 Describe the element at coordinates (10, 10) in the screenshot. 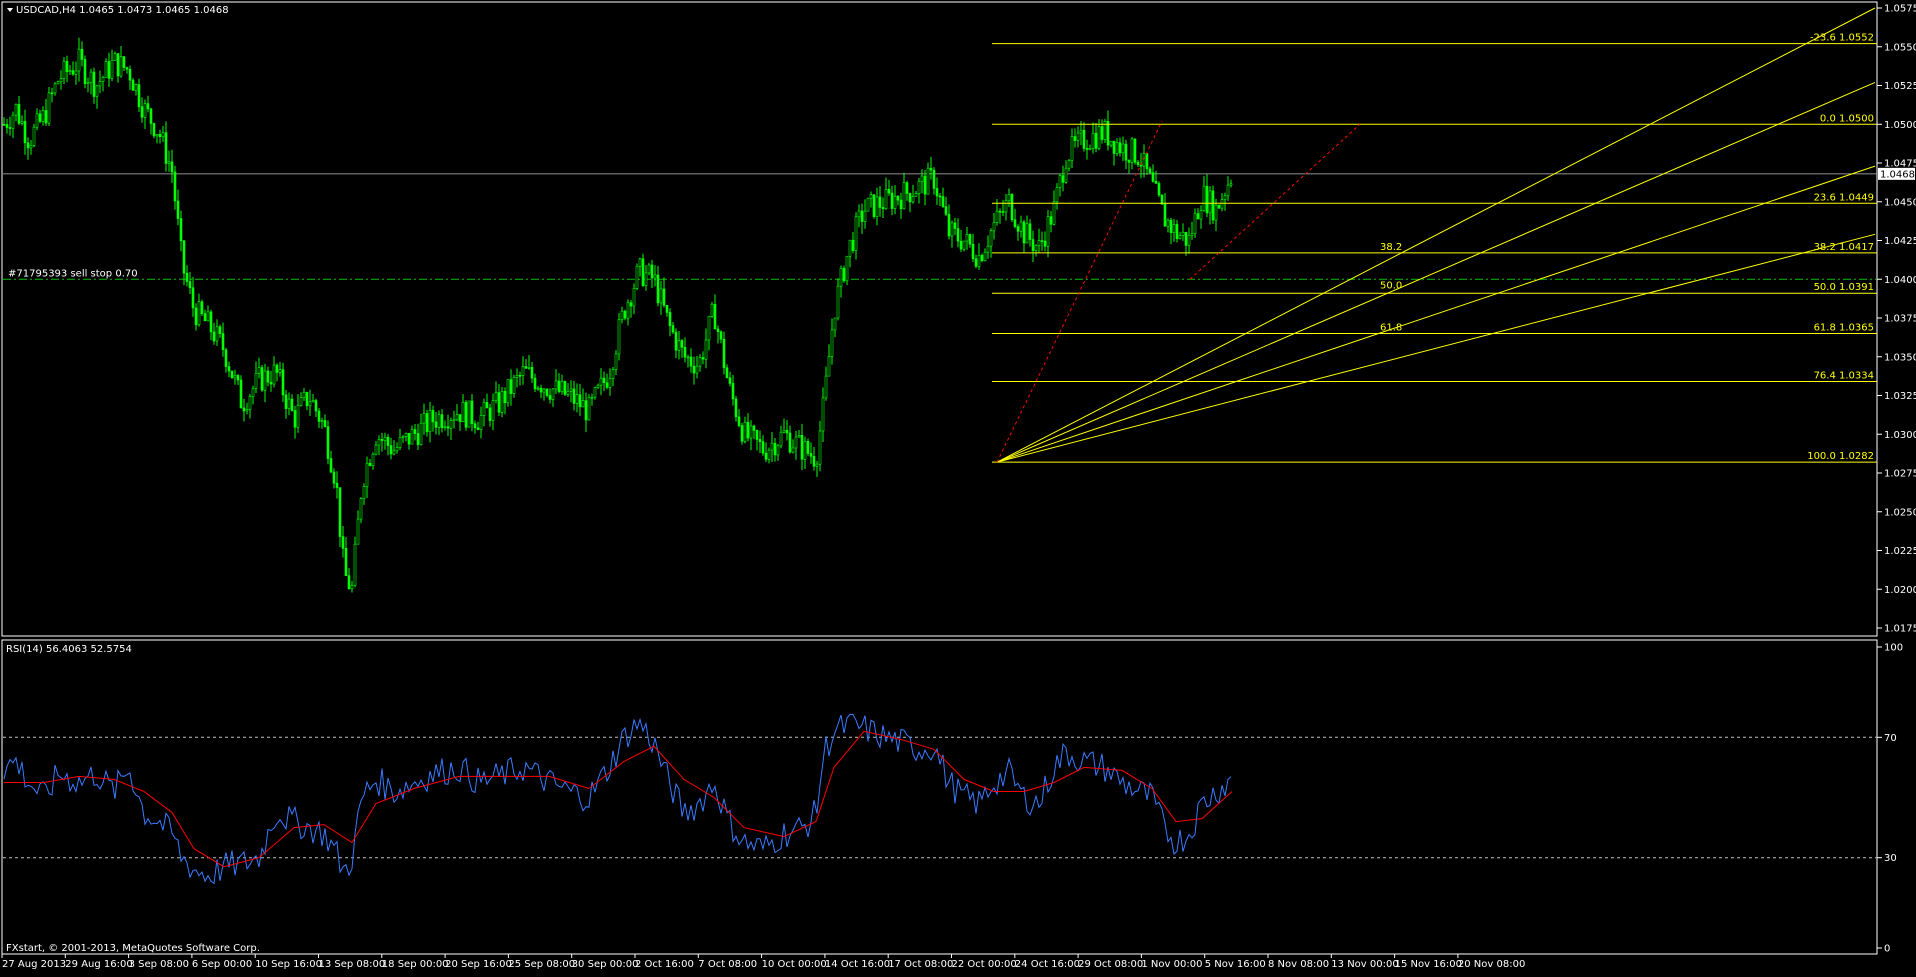

I see `dropdown-arrow-icon` at that location.